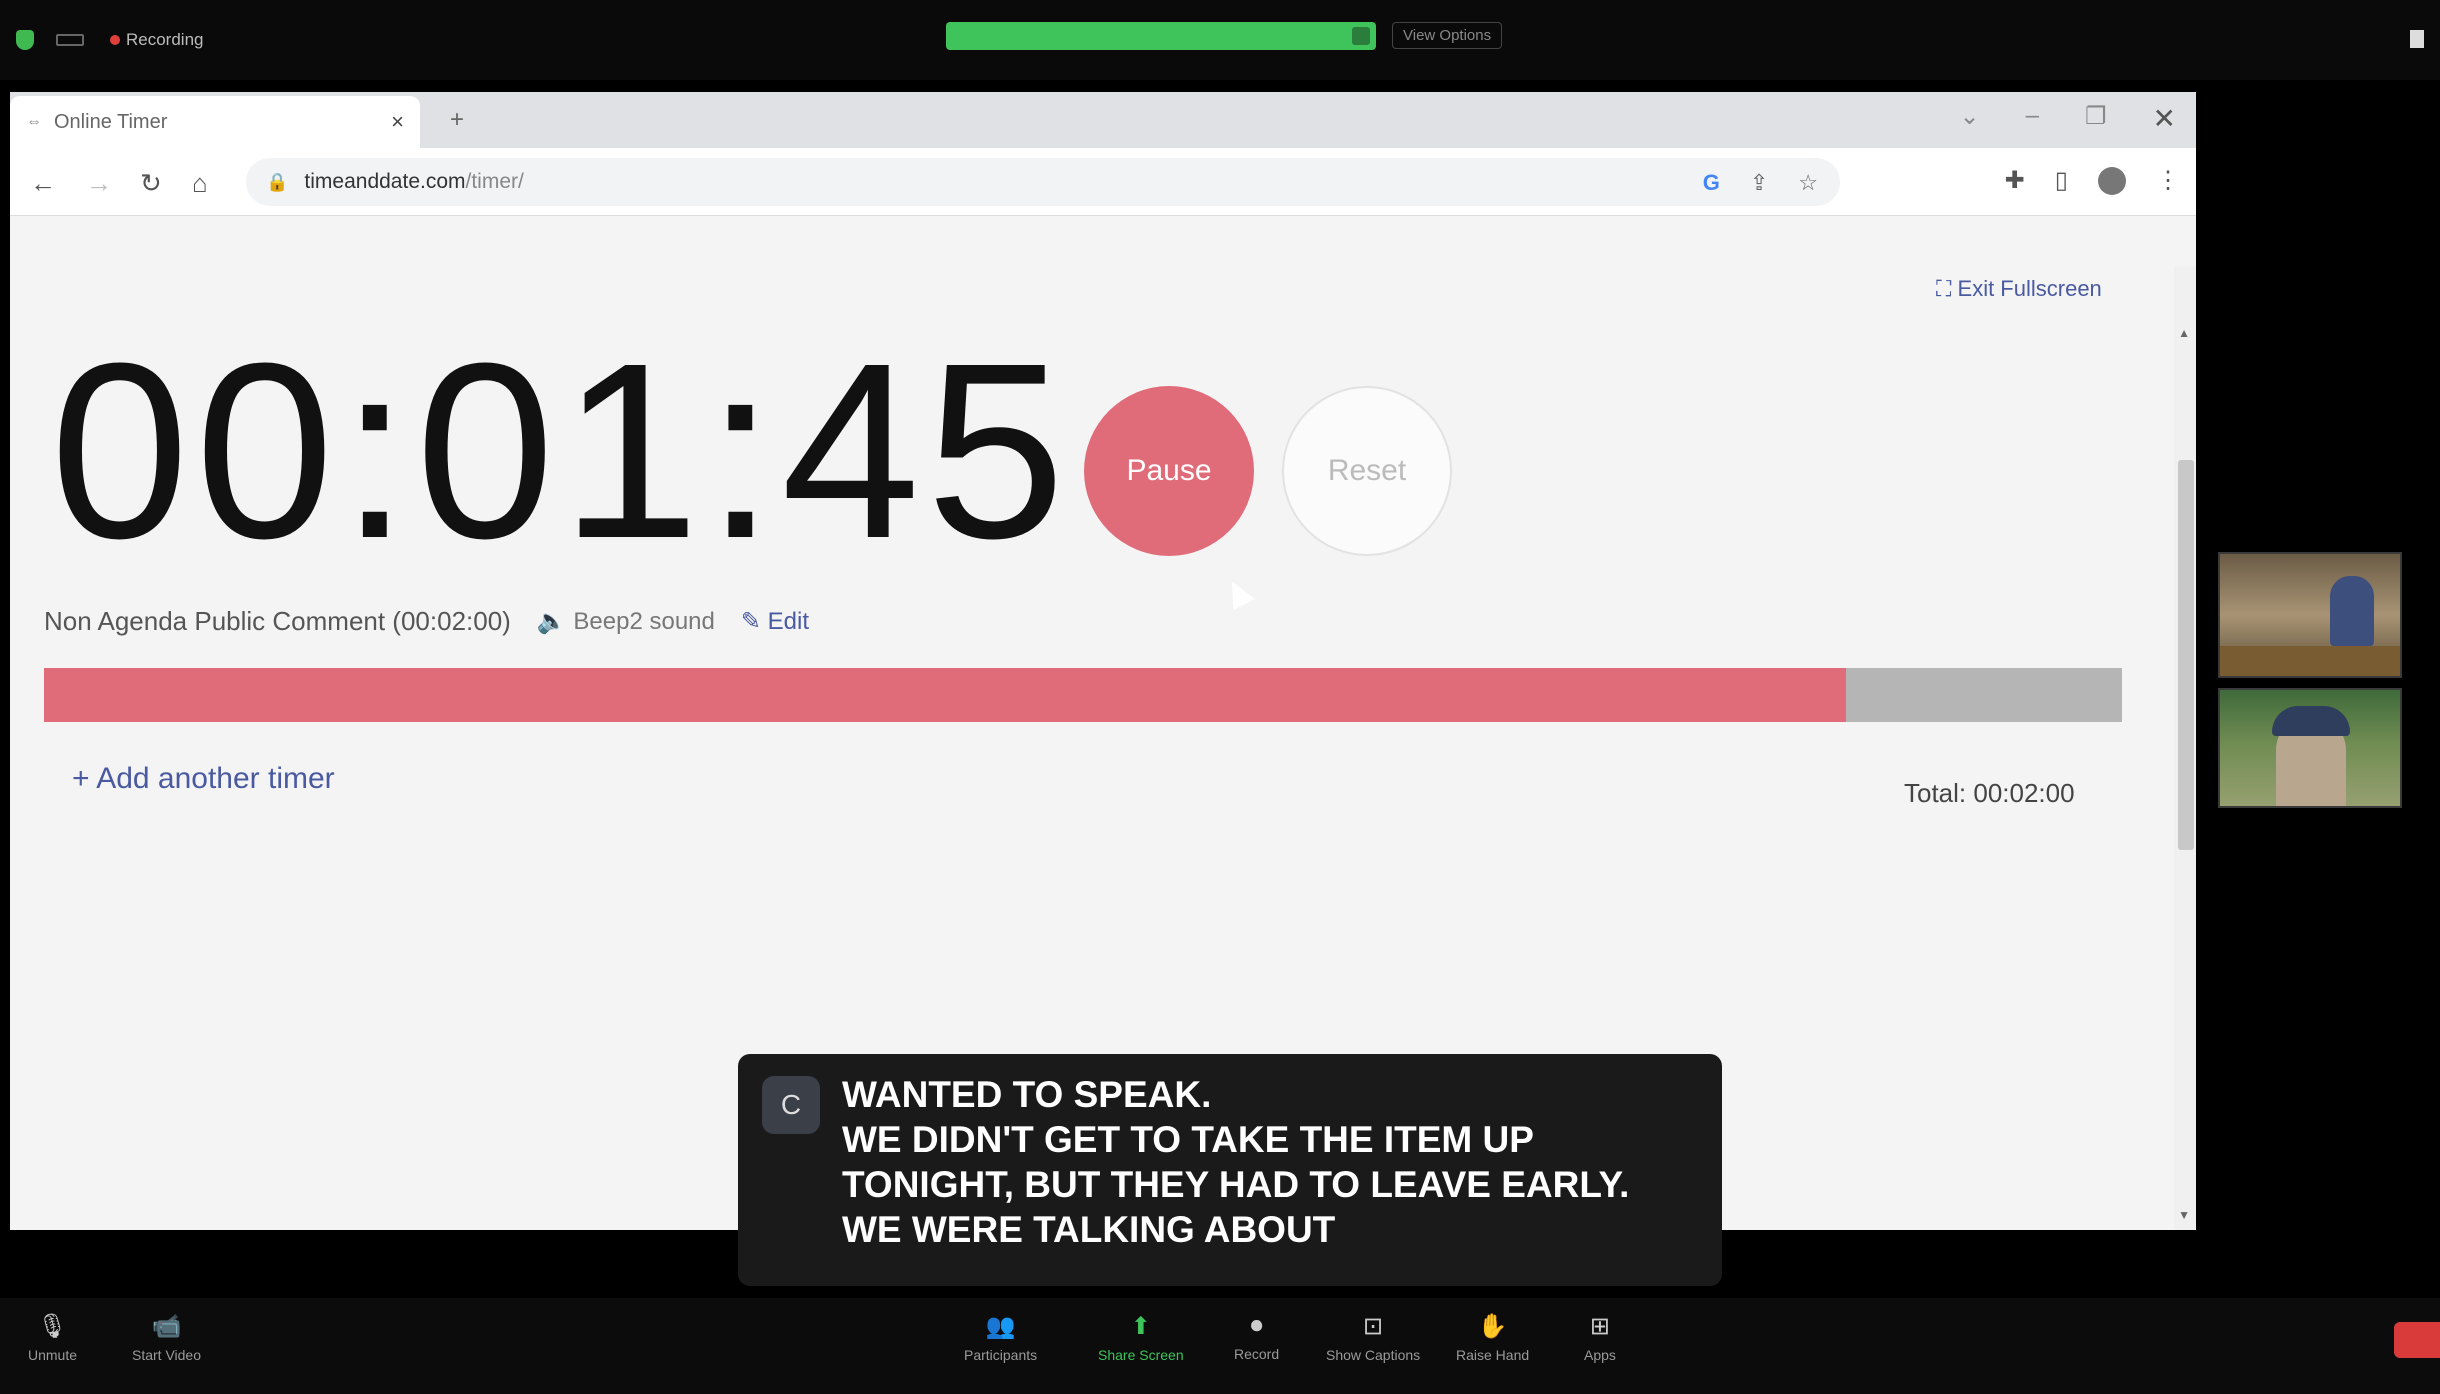  Describe the element at coordinates (561, 450) in the screenshot. I see `timer-display: 00:01:45` at that location.